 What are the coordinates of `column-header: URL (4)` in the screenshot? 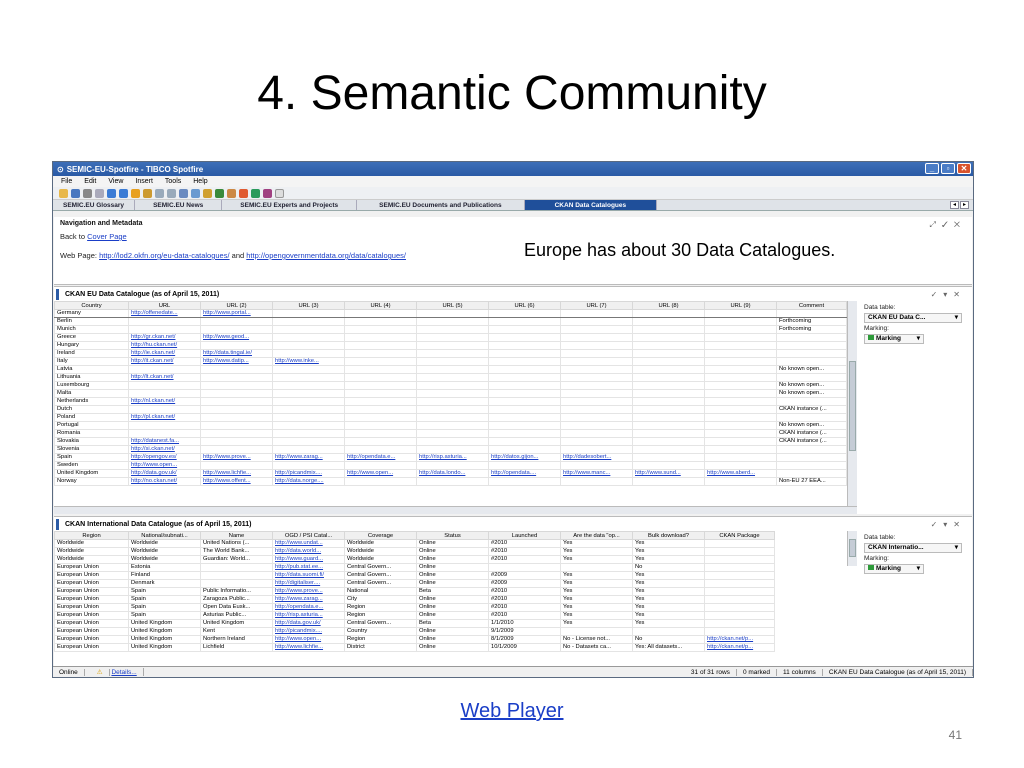 It's located at (380, 305).